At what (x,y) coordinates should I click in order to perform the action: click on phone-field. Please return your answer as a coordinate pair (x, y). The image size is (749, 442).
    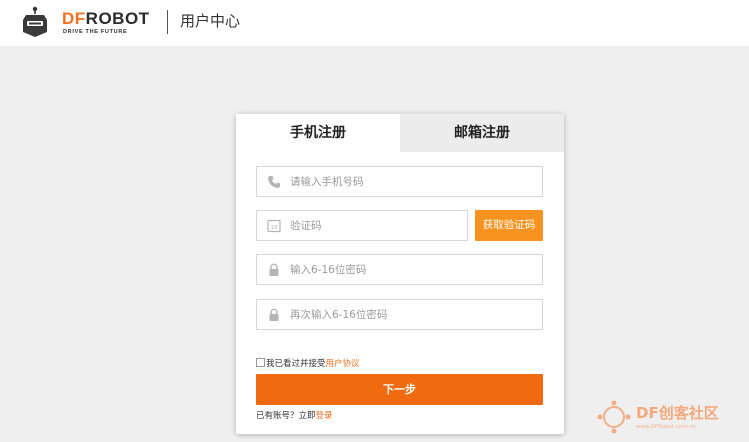
    Looking at the image, I should click on (399, 181).